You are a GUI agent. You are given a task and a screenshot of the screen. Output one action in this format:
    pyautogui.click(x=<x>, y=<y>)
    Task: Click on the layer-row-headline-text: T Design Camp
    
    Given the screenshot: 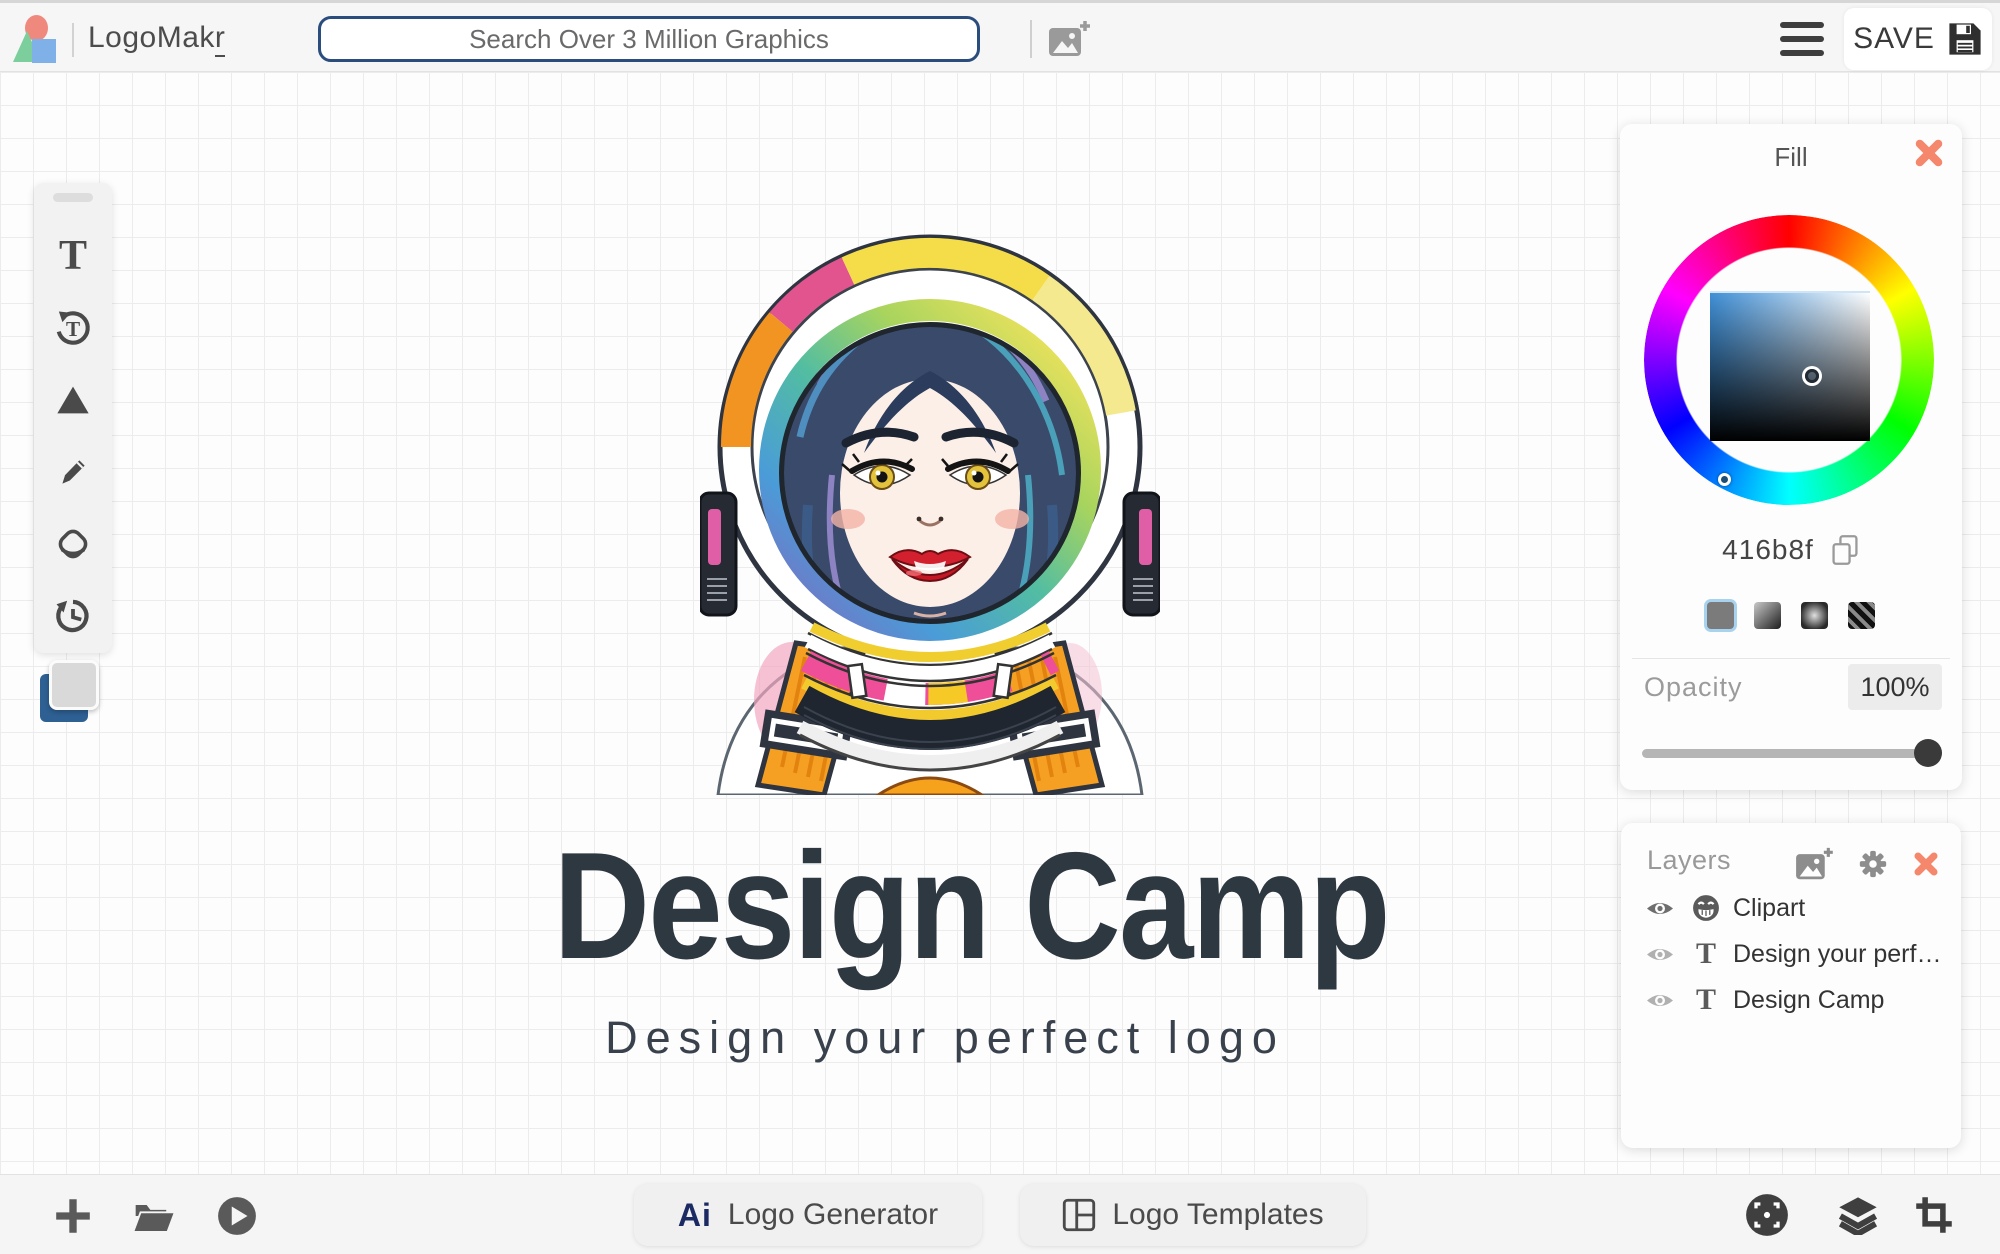 What is the action you would take?
    pyautogui.click(x=1791, y=1000)
    